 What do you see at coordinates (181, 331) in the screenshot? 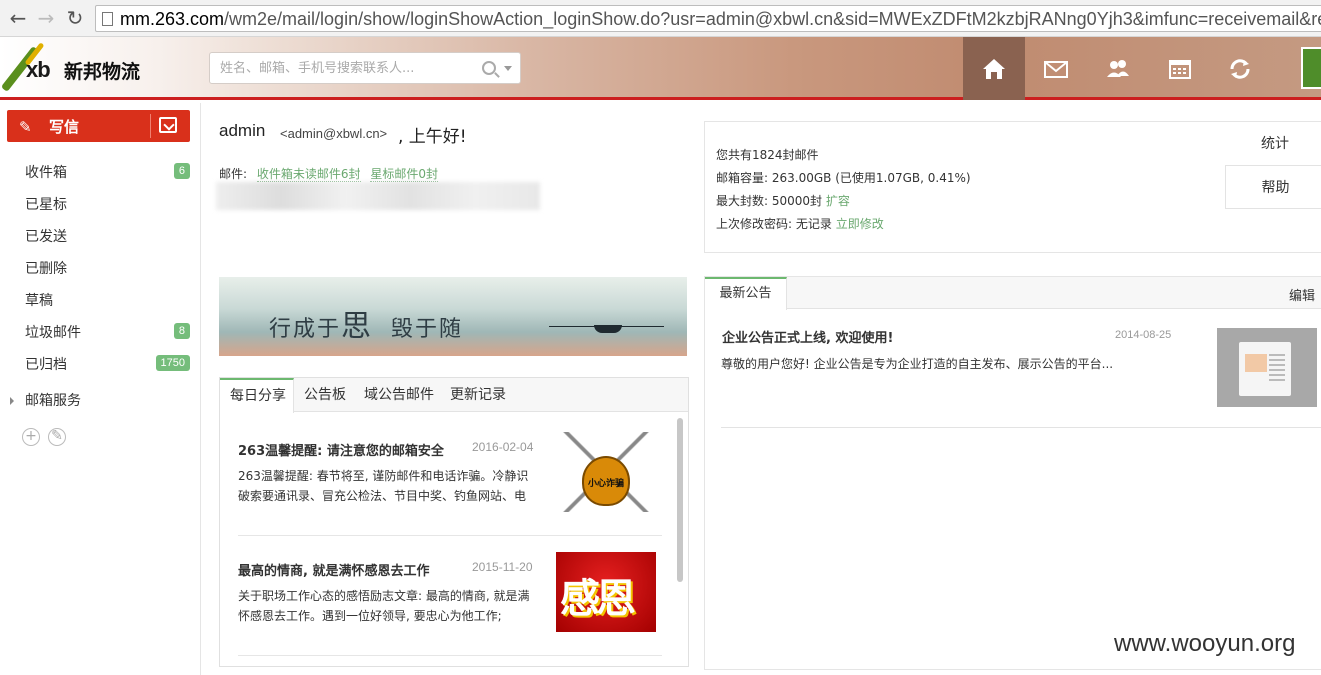
I see `unread-badge: 8` at bounding box center [181, 331].